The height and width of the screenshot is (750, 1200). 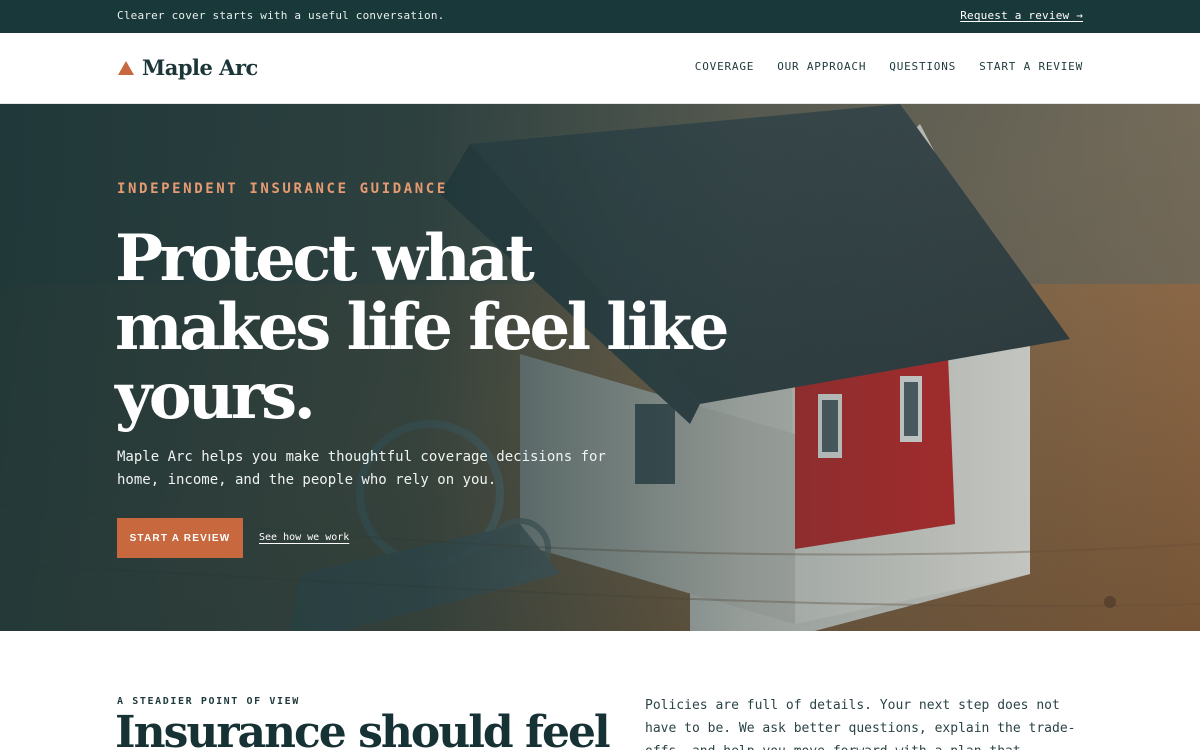 What do you see at coordinates (304, 537) in the screenshot?
I see `see-how-we-work-link: See how we work` at bounding box center [304, 537].